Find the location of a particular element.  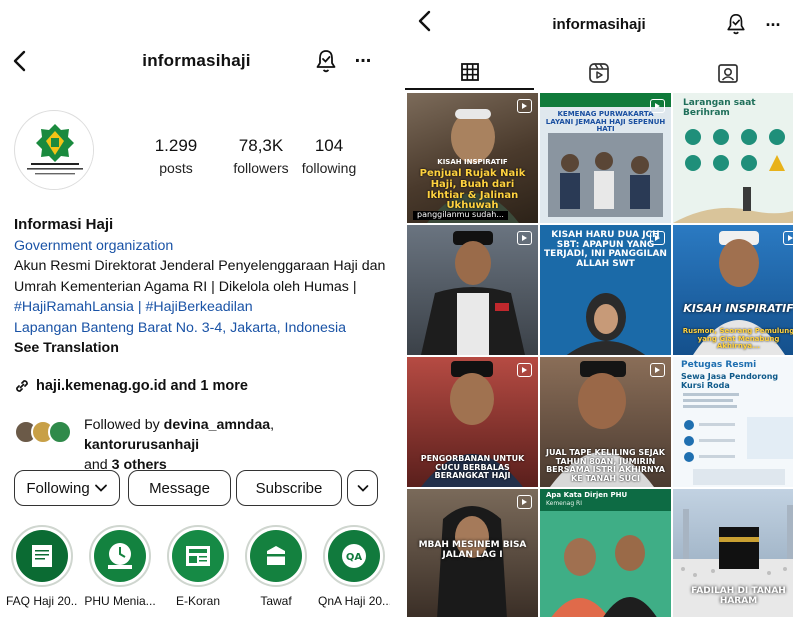

highlight-tawaf: Tawaf is located at coordinates (276, 566).